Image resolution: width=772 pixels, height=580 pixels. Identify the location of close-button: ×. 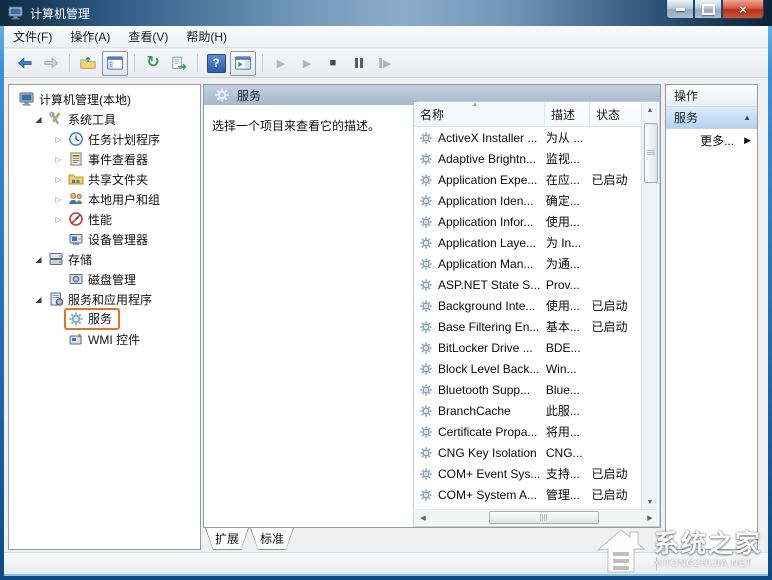
(743, 9).